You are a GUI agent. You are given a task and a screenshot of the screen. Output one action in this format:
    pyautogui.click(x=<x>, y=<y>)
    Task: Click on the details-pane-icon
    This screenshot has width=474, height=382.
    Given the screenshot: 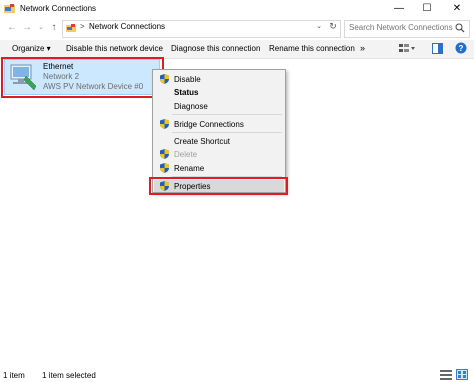 What is the action you would take?
    pyautogui.click(x=437, y=48)
    